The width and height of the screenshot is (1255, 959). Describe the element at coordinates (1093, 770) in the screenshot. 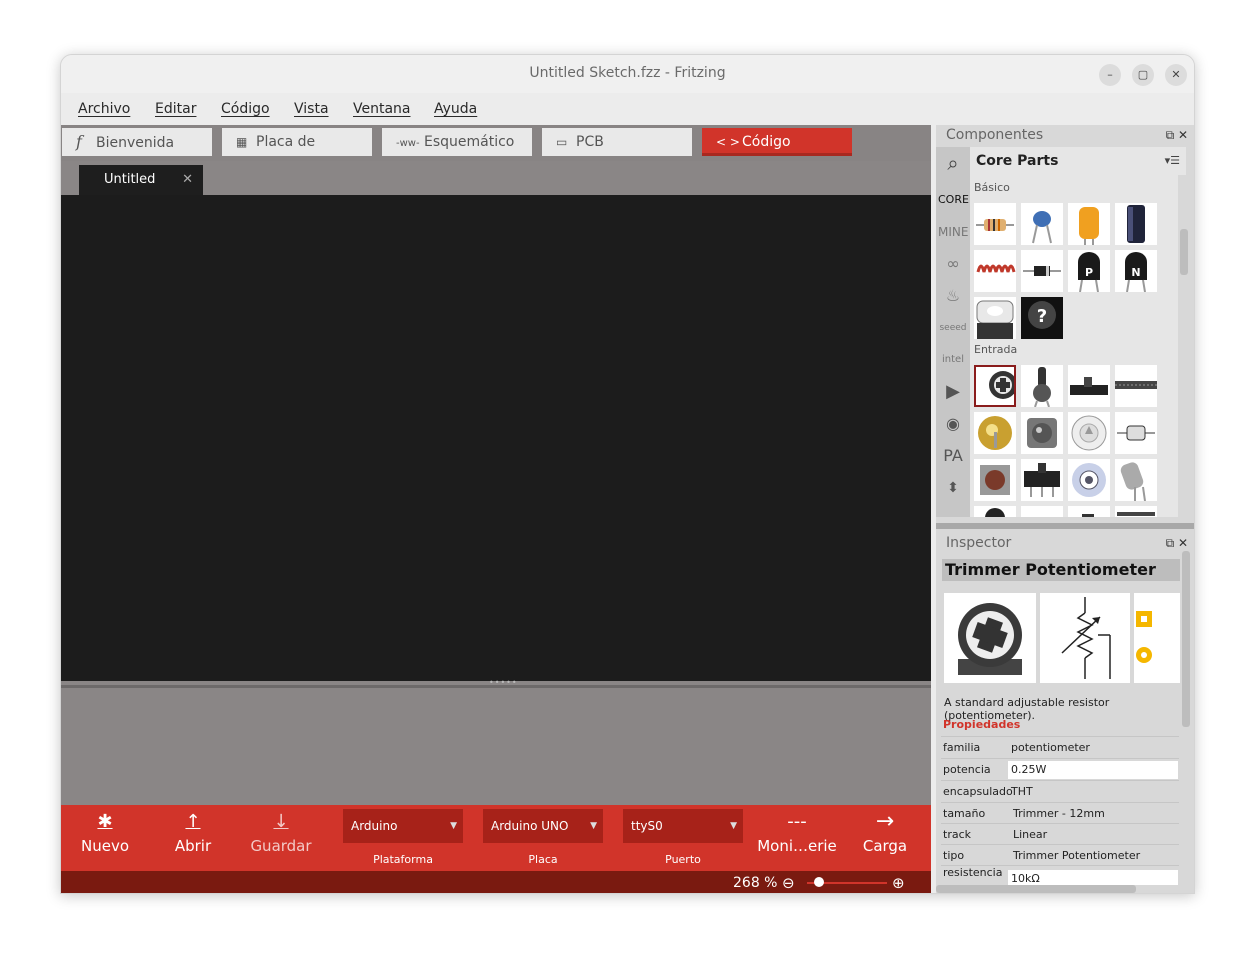

I see `potencia-input: 0.25W` at that location.